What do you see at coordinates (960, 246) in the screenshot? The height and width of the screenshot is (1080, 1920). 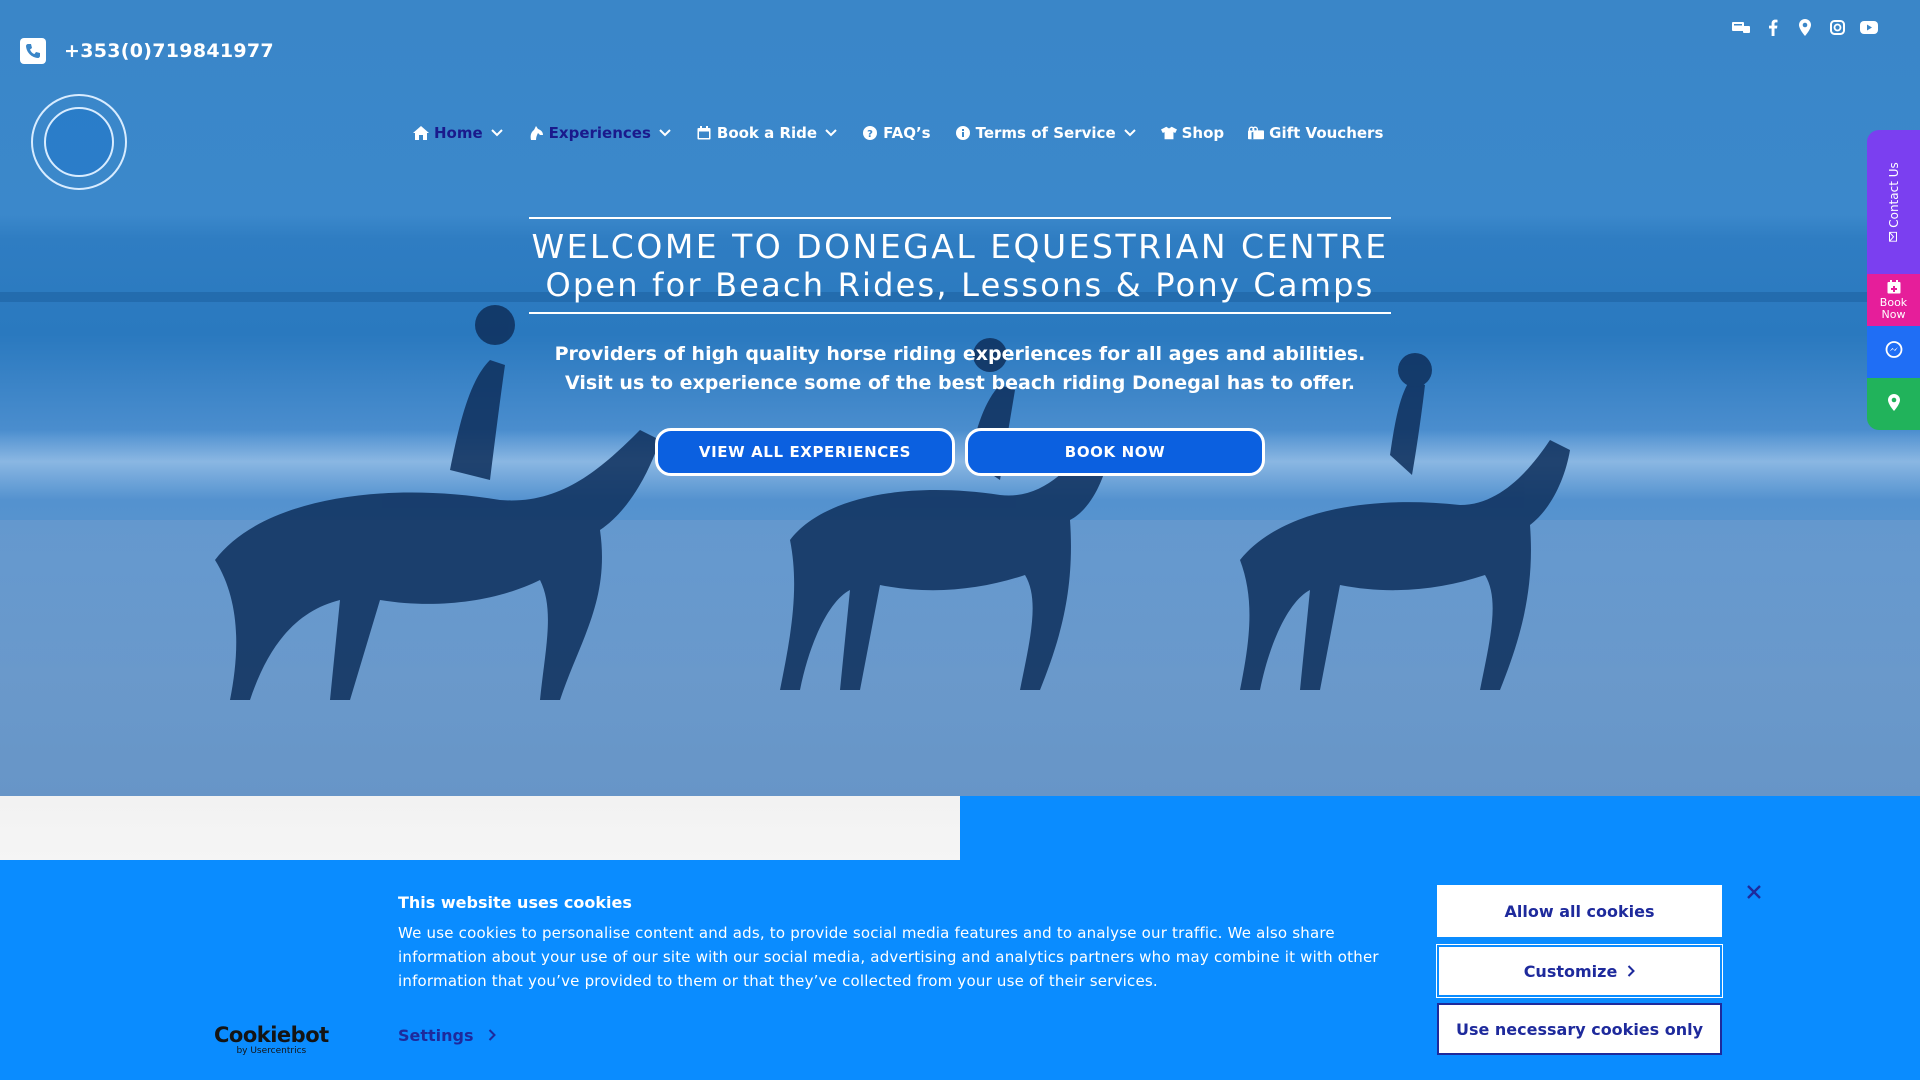 I see `page-title: WELCOME TO DONEGAL EQUESTRIAN CENTRE` at bounding box center [960, 246].